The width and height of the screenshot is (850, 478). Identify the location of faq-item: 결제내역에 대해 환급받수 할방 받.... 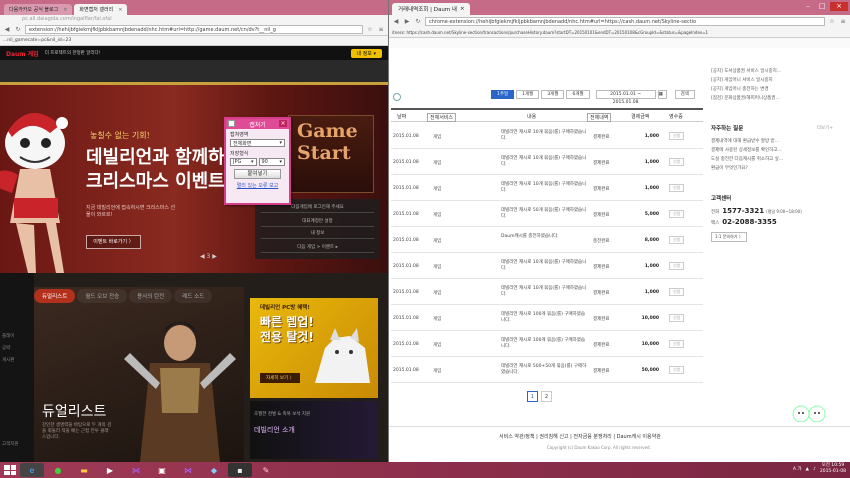
(745, 141).